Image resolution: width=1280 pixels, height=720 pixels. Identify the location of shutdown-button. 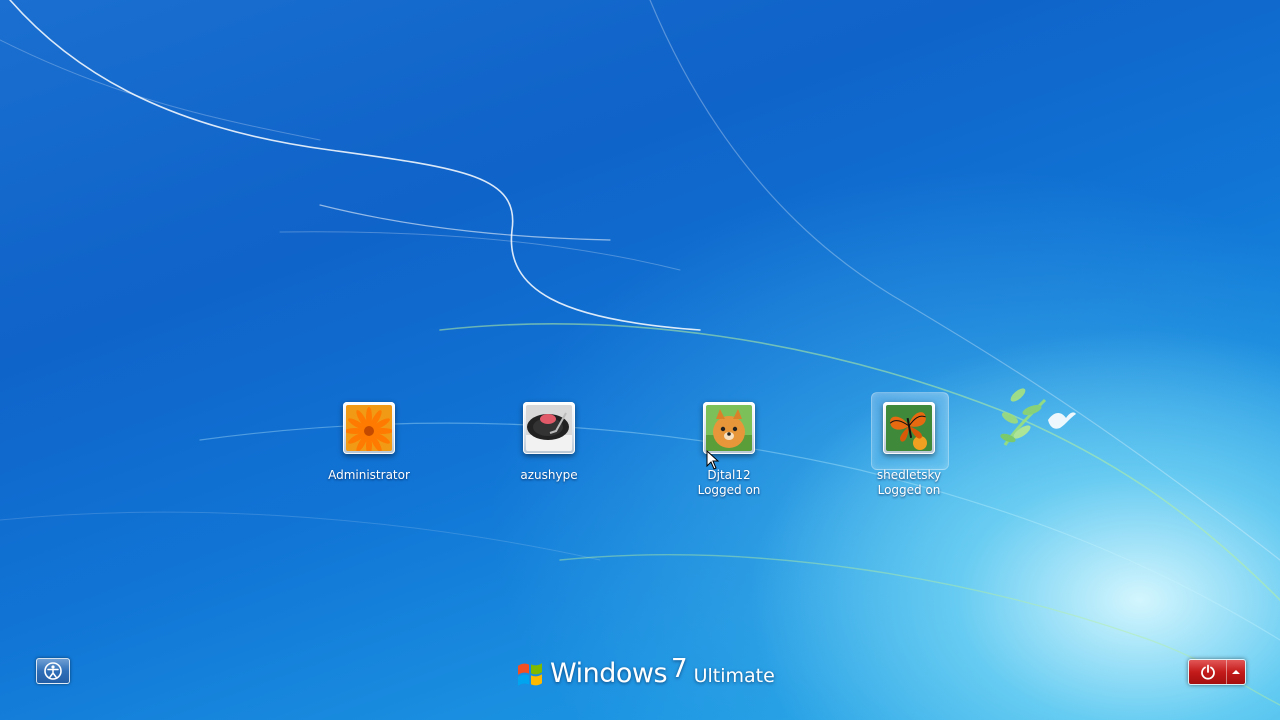
(1208, 672).